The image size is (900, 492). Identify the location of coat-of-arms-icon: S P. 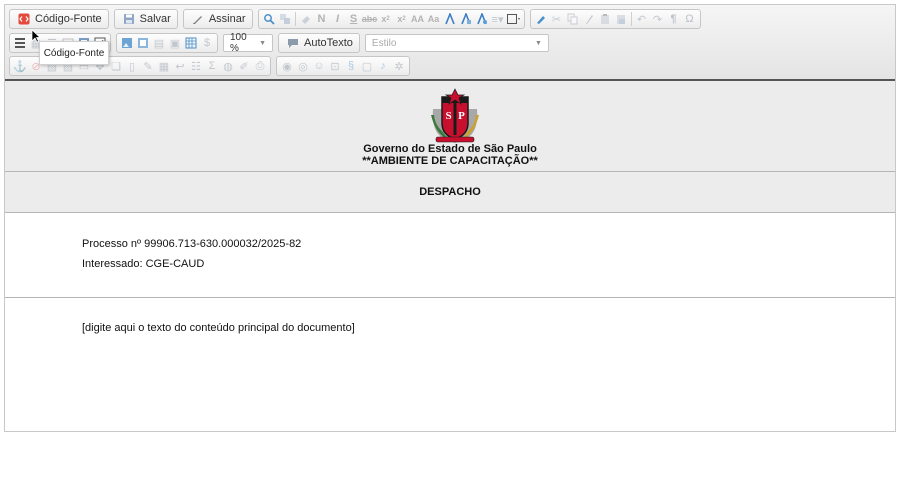
(455, 115).